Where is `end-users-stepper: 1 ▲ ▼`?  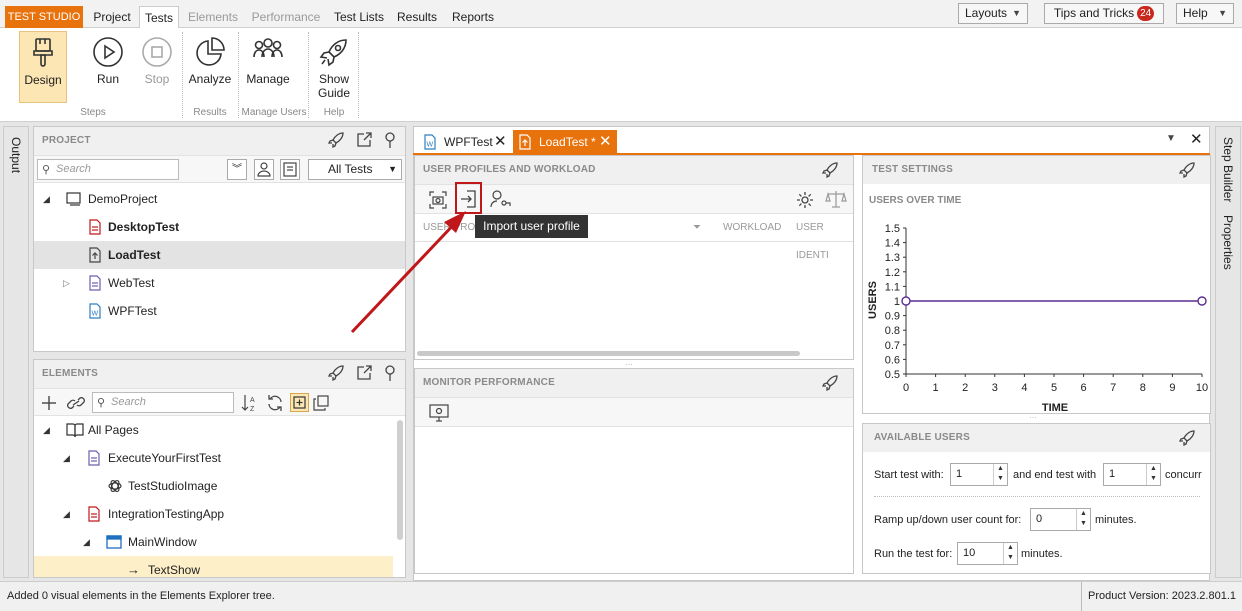 end-users-stepper: 1 ▲ ▼ is located at coordinates (1132, 474).